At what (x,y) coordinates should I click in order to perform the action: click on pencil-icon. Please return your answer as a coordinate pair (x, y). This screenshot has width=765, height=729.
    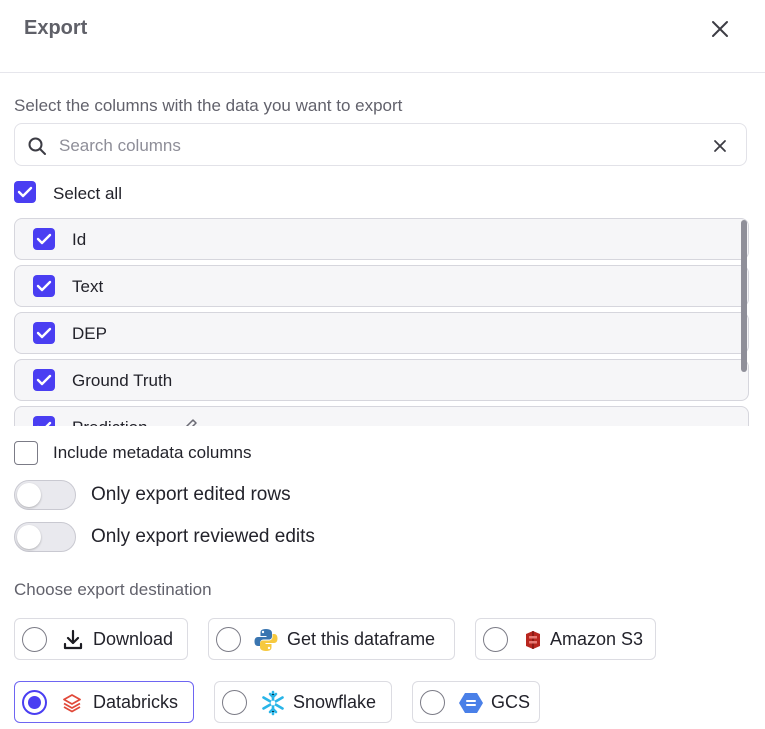
    Looking at the image, I should click on (191, 422).